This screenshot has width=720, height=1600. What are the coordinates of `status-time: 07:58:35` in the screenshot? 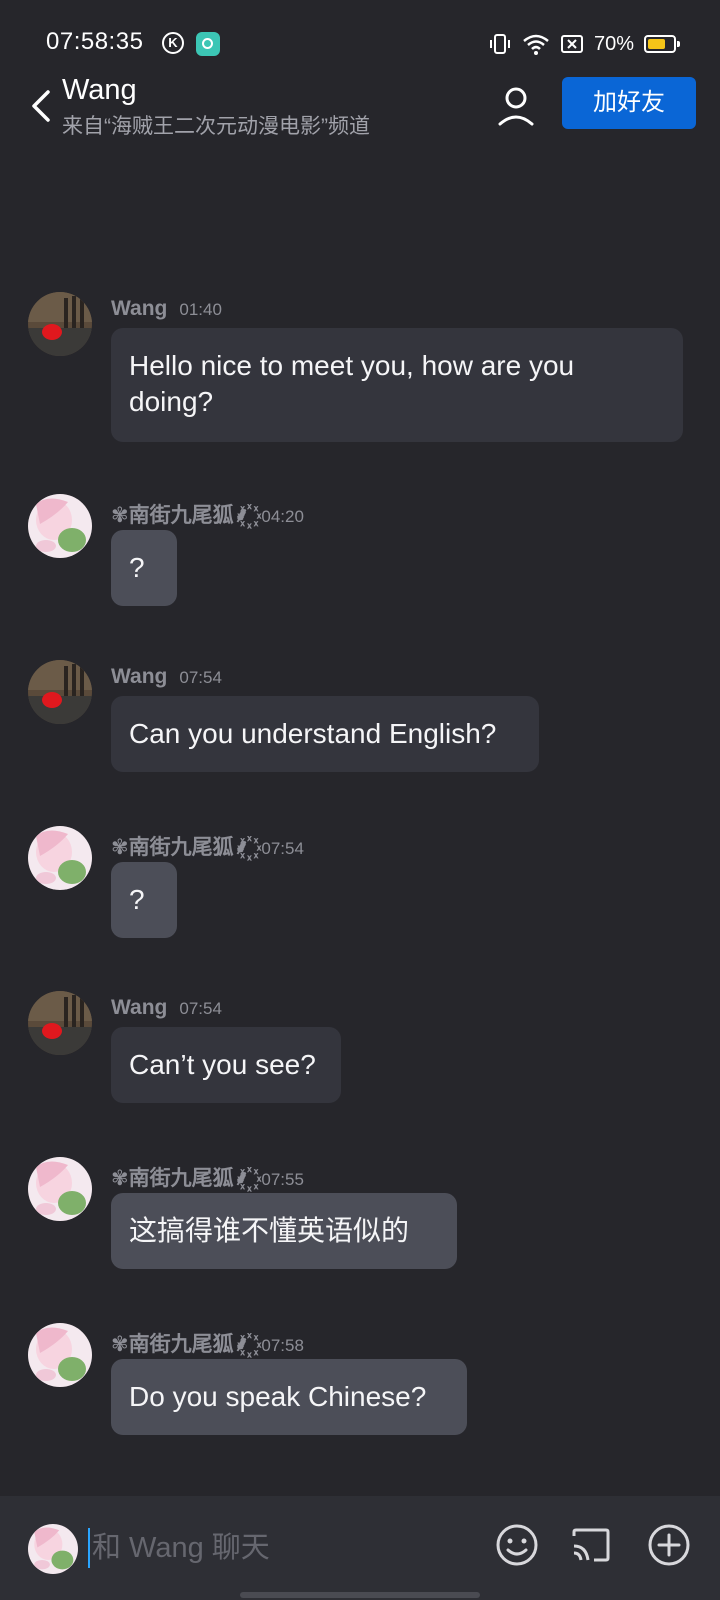 It's located at (95, 41).